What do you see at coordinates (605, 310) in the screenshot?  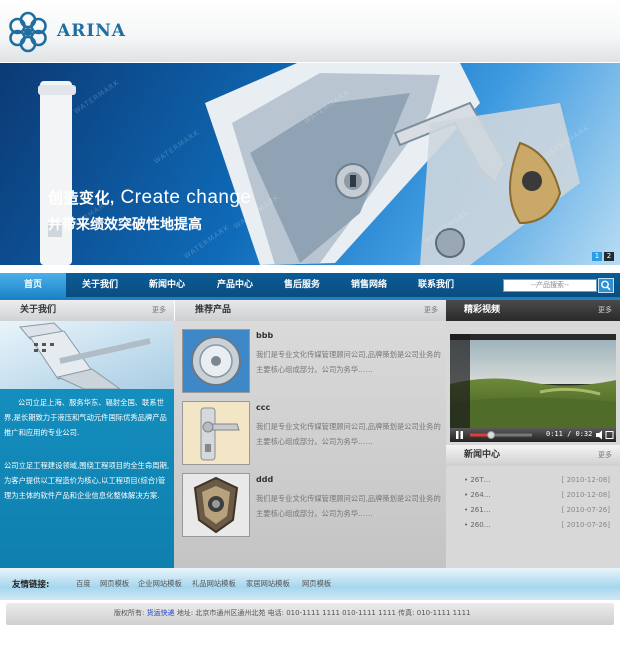 I see `video-more-link: 更多` at bounding box center [605, 310].